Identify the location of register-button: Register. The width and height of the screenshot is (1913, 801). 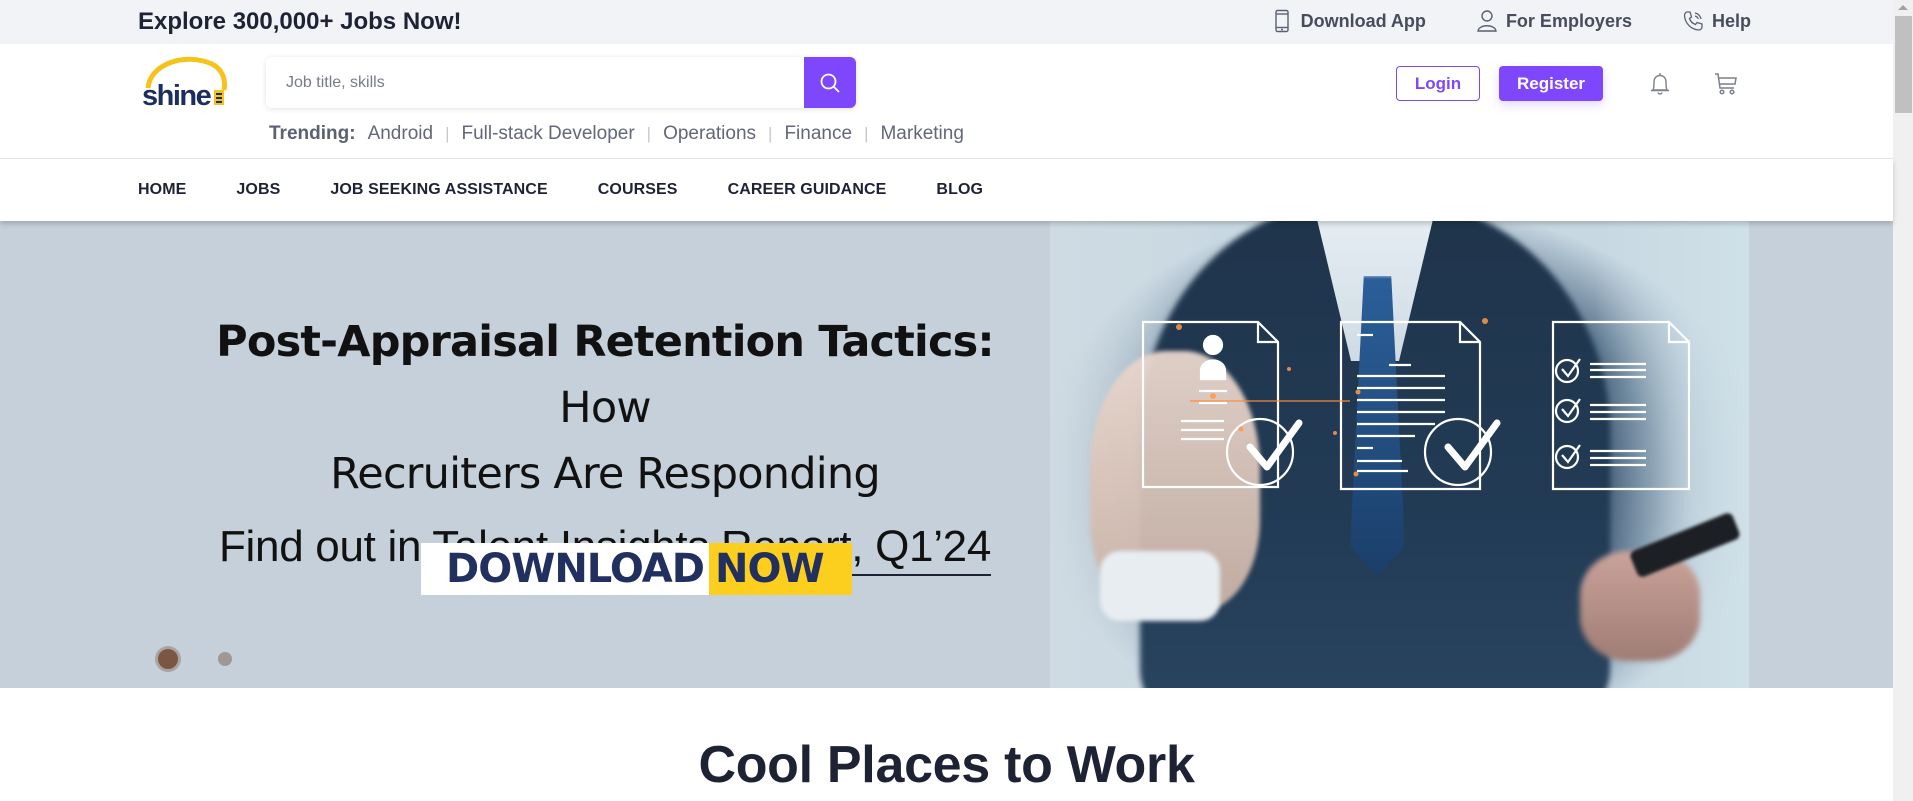
(1551, 83).